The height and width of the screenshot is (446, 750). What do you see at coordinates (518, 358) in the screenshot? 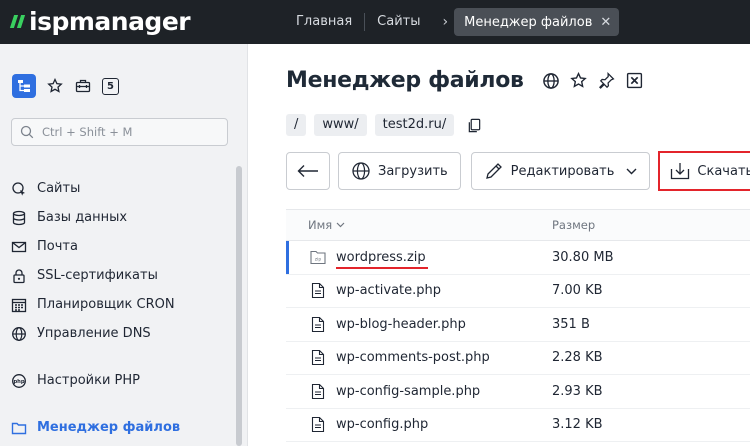
I see `table-row: wp-comments-post.php 2.28 KB` at bounding box center [518, 358].